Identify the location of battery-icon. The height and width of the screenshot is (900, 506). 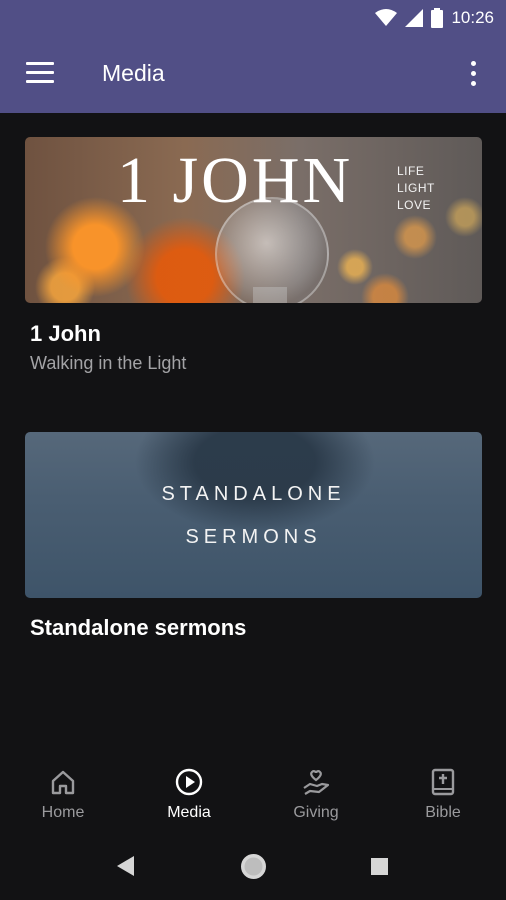
(437, 18).